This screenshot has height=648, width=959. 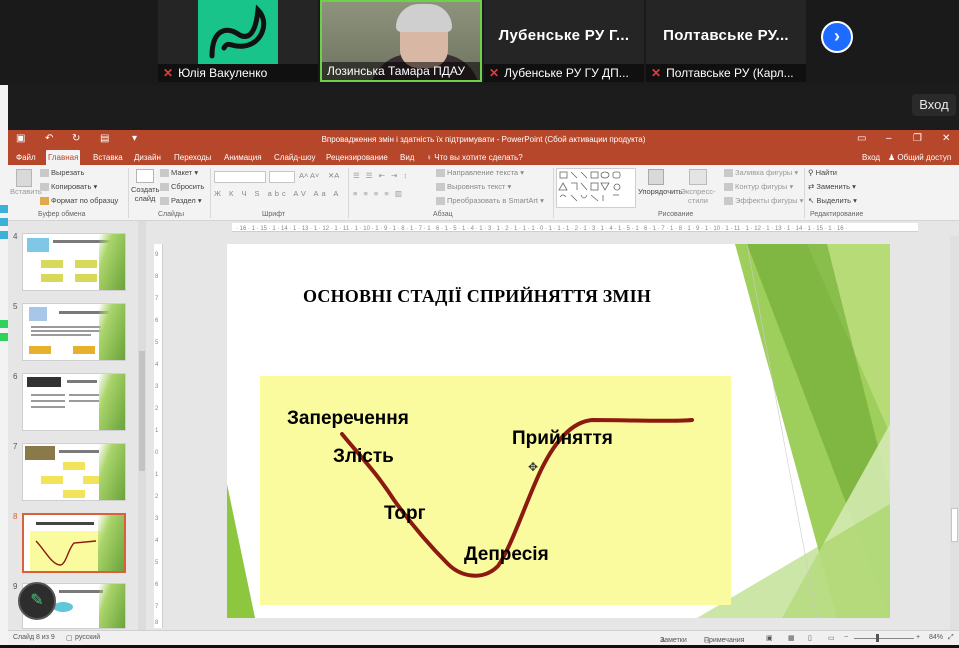 What do you see at coordinates (861, 138) in the screenshot?
I see `ribbon-display-icon: ▭` at bounding box center [861, 138].